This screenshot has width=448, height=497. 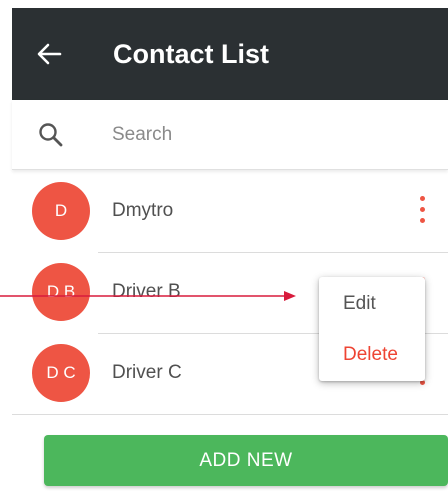 What do you see at coordinates (148, 296) in the screenshot?
I see `annotation-arrow-icon` at bounding box center [148, 296].